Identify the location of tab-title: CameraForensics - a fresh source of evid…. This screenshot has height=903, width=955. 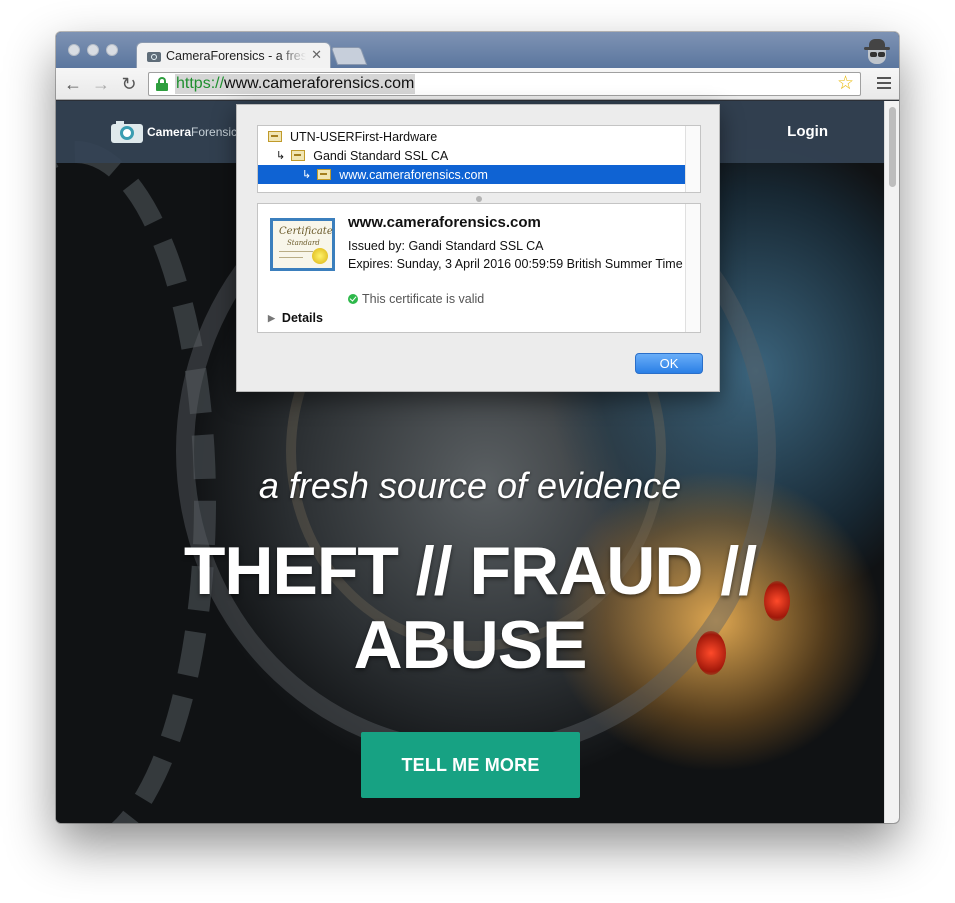
(236, 55).